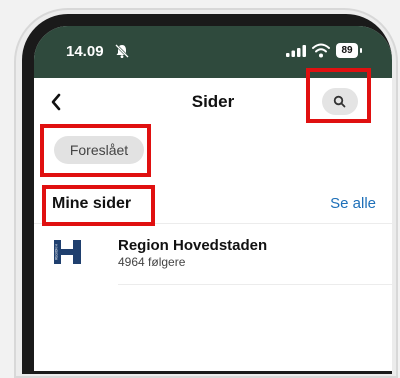 This screenshot has height=378, width=400. What do you see at coordinates (353, 203) in the screenshot?
I see `see-all-link: Se alle` at bounding box center [353, 203].